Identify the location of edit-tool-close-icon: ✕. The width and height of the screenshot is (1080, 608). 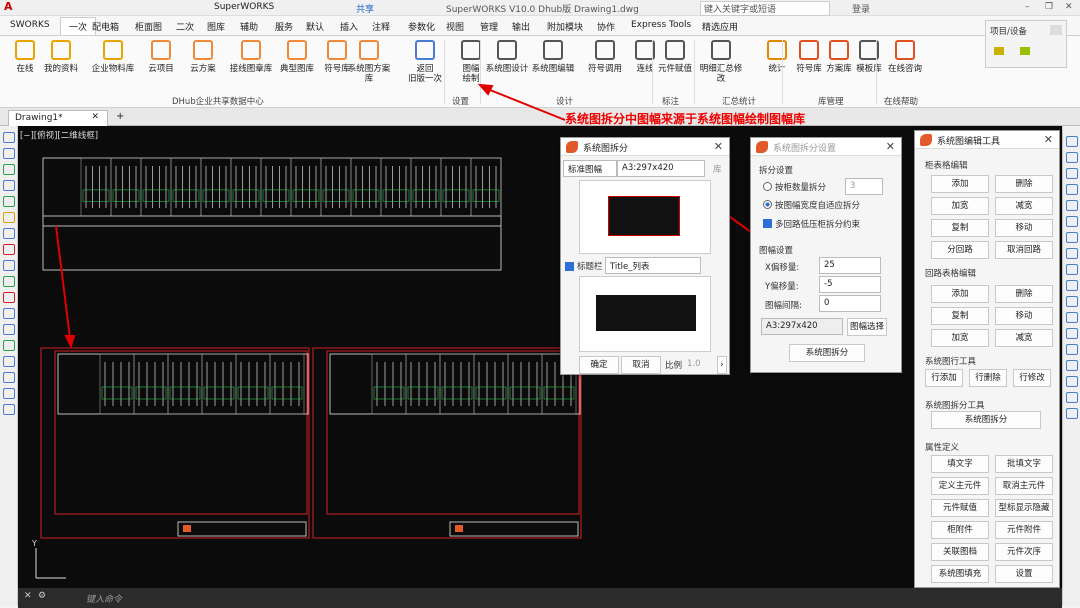
(1048, 139).